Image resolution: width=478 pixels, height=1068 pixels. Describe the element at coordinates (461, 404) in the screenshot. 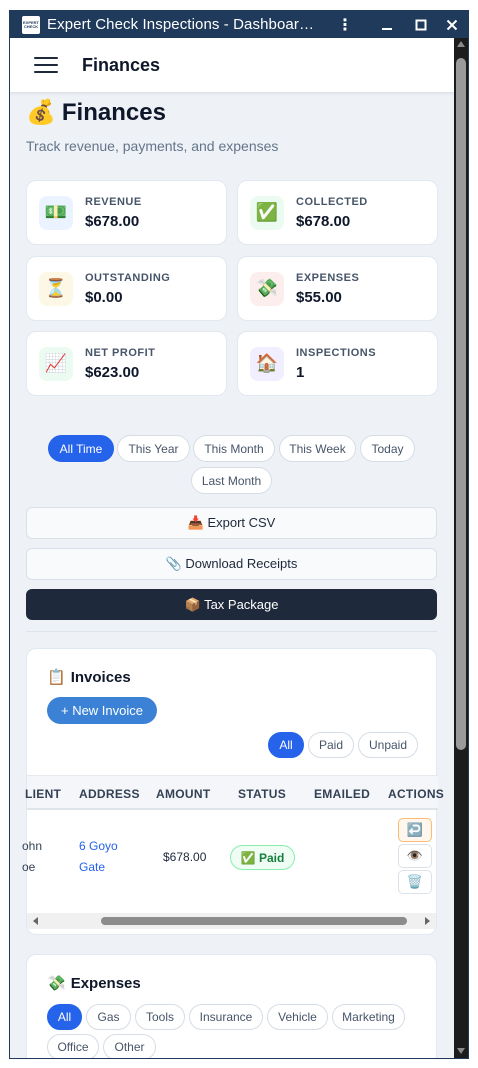

I see `scrollbar-thumb` at that location.